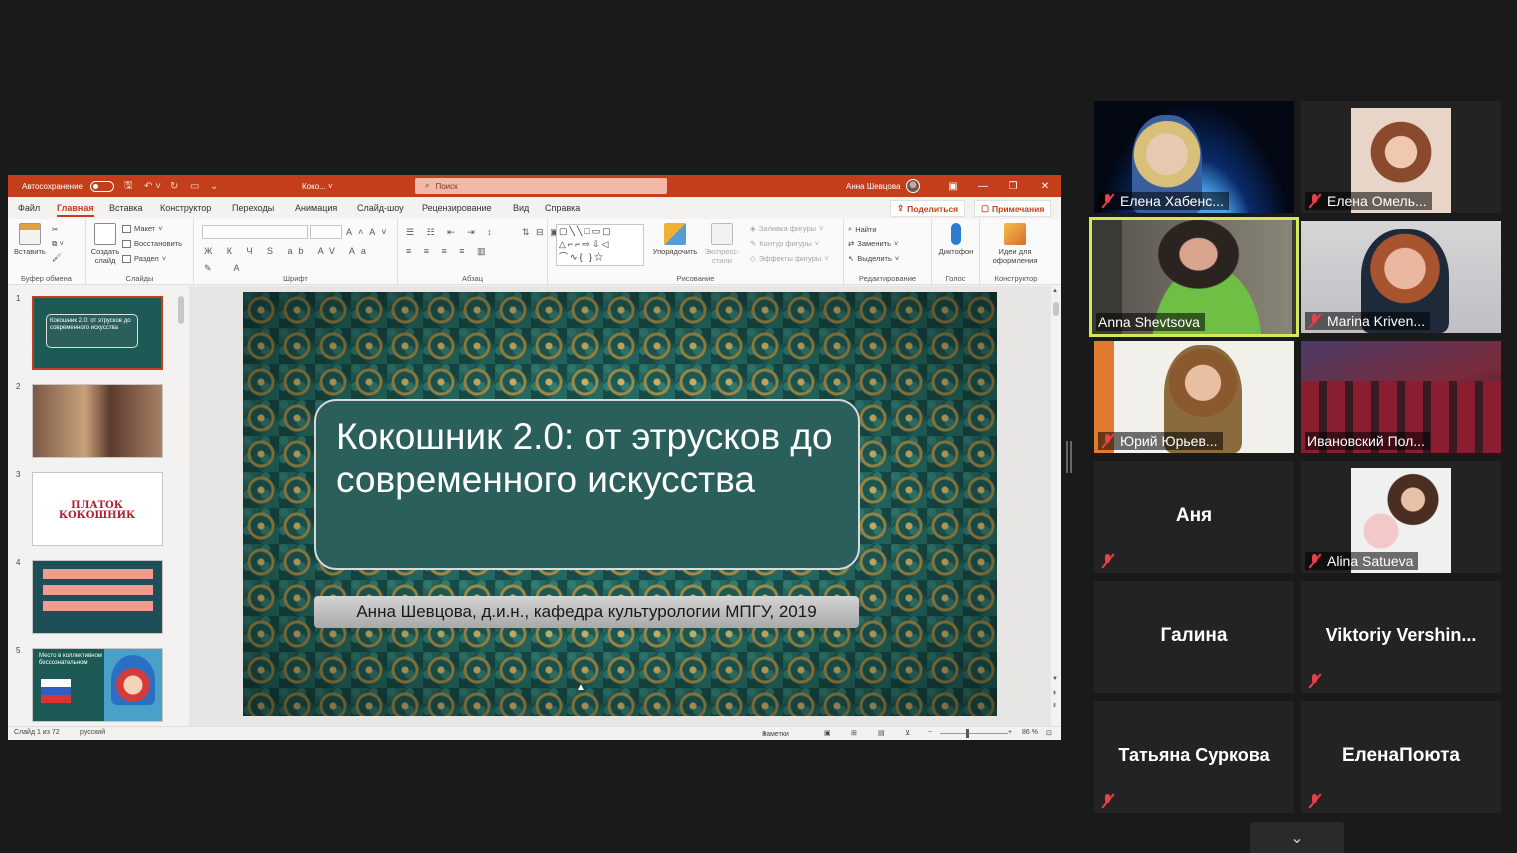  I want to click on thumbnails-scrollbar, so click(181, 506).